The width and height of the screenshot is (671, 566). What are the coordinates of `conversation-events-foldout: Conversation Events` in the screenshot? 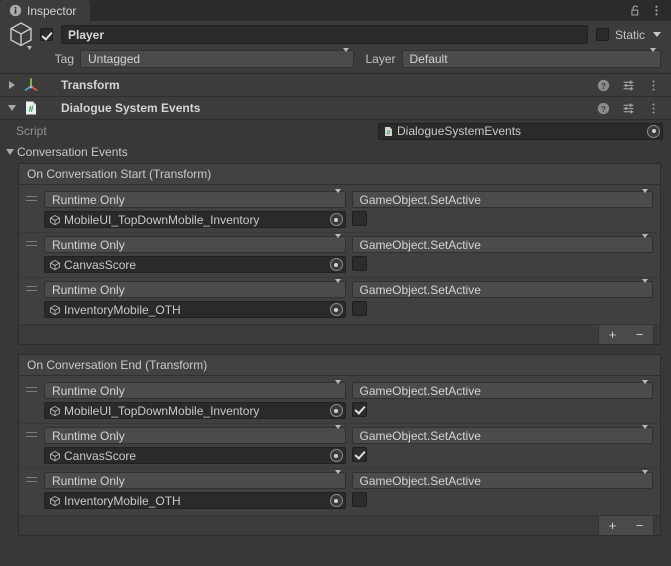 It's located at (335, 151).